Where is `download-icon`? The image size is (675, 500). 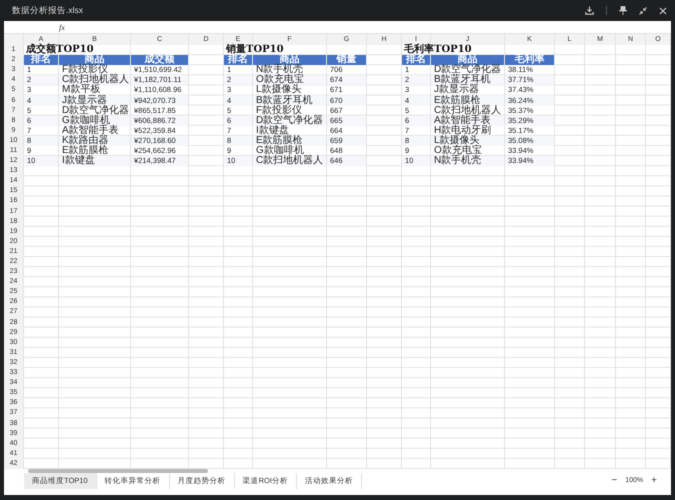
download-icon is located at coordinates (589, 10).